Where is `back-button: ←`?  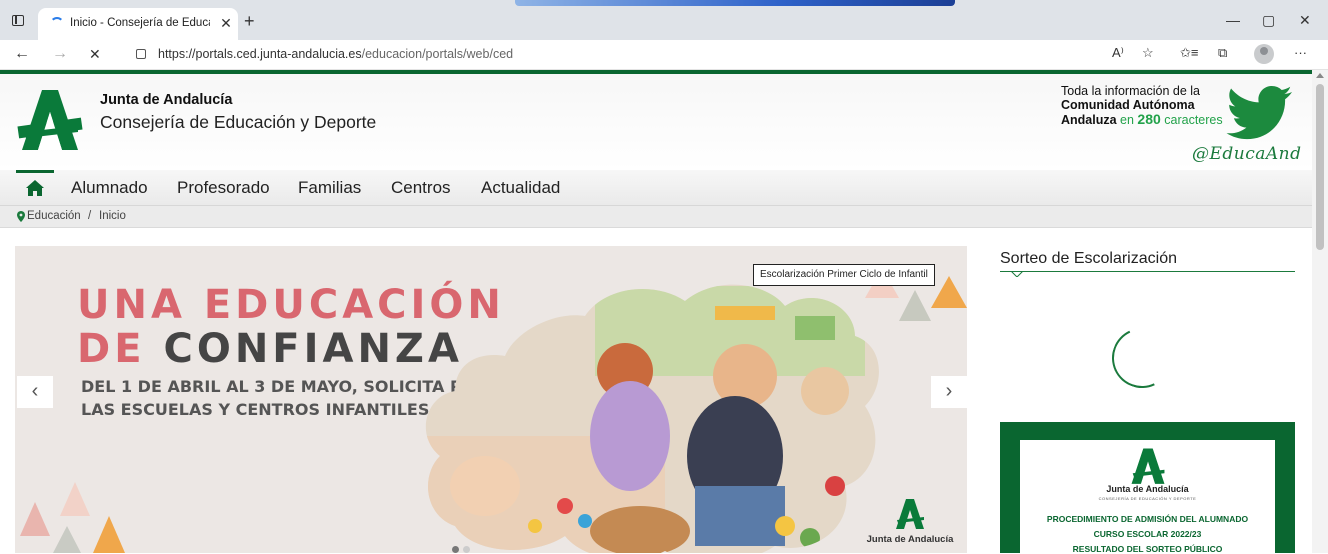 back-button: ← is located at coordinates (22, 54).